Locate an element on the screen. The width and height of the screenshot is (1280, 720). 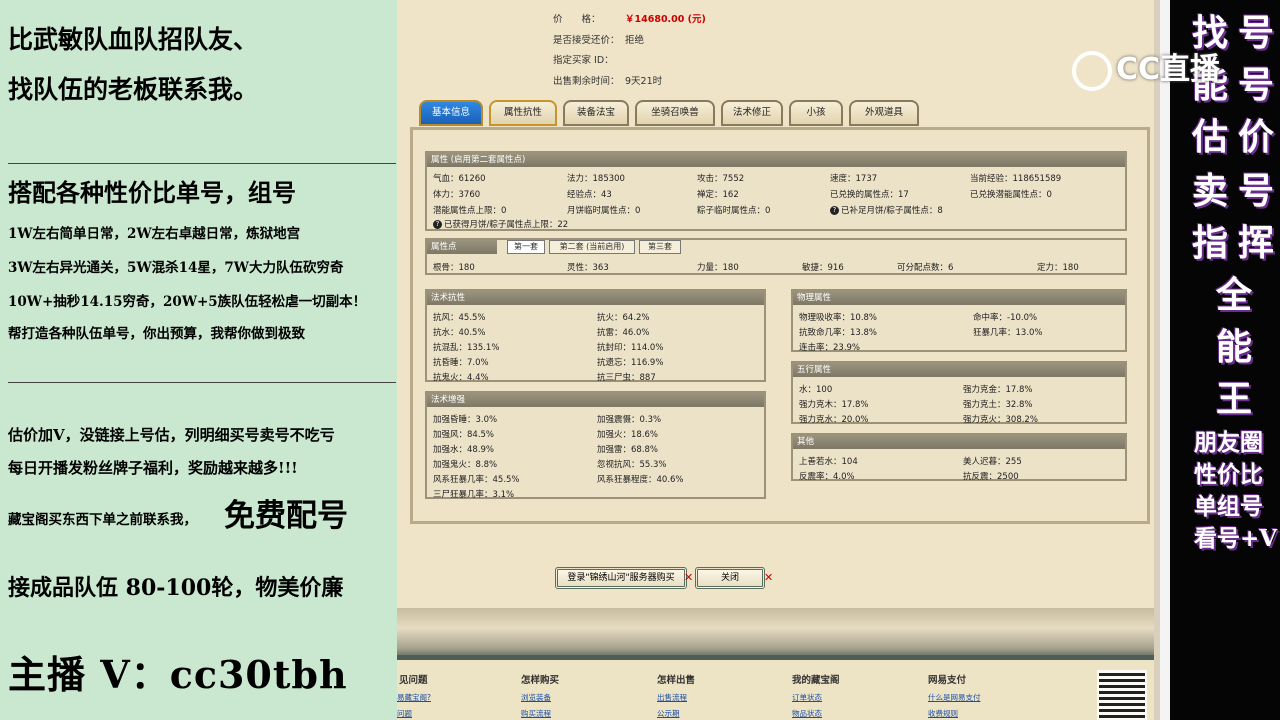
physical-header: 物理属性 is located at coordinates (959, 298).